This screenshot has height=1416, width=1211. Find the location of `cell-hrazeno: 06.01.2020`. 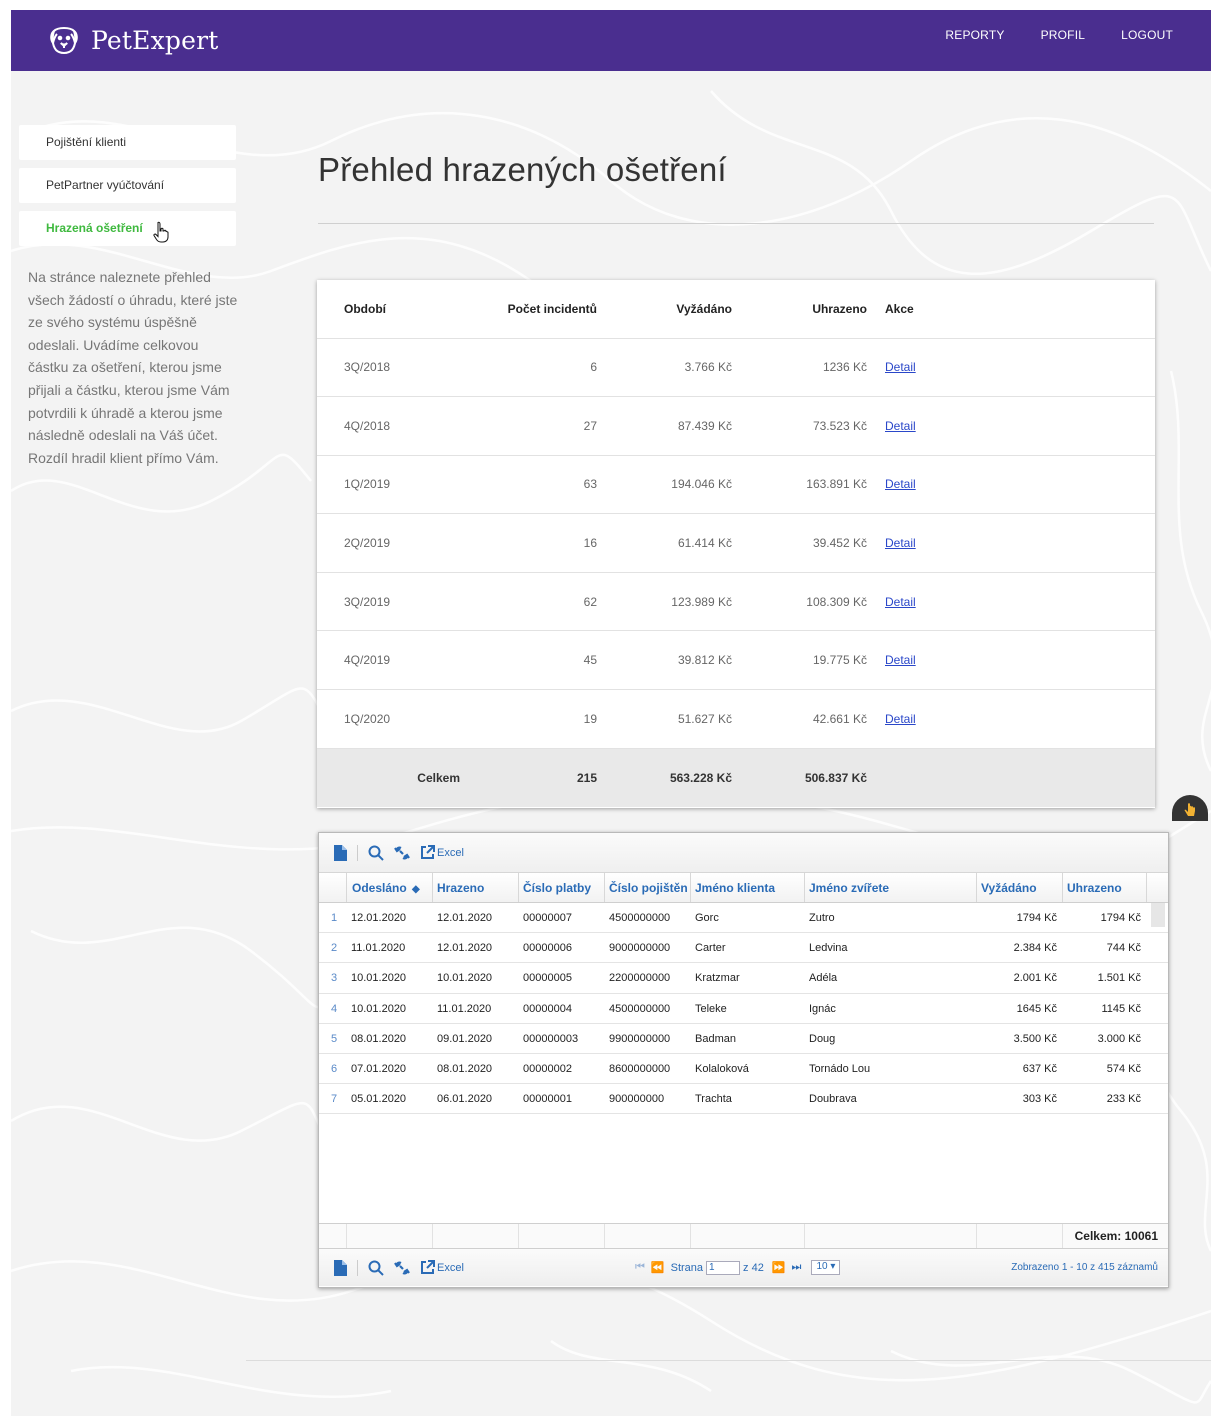

cell-hrazeno: 06.01.2020 is located at coordinates (465, 1099).